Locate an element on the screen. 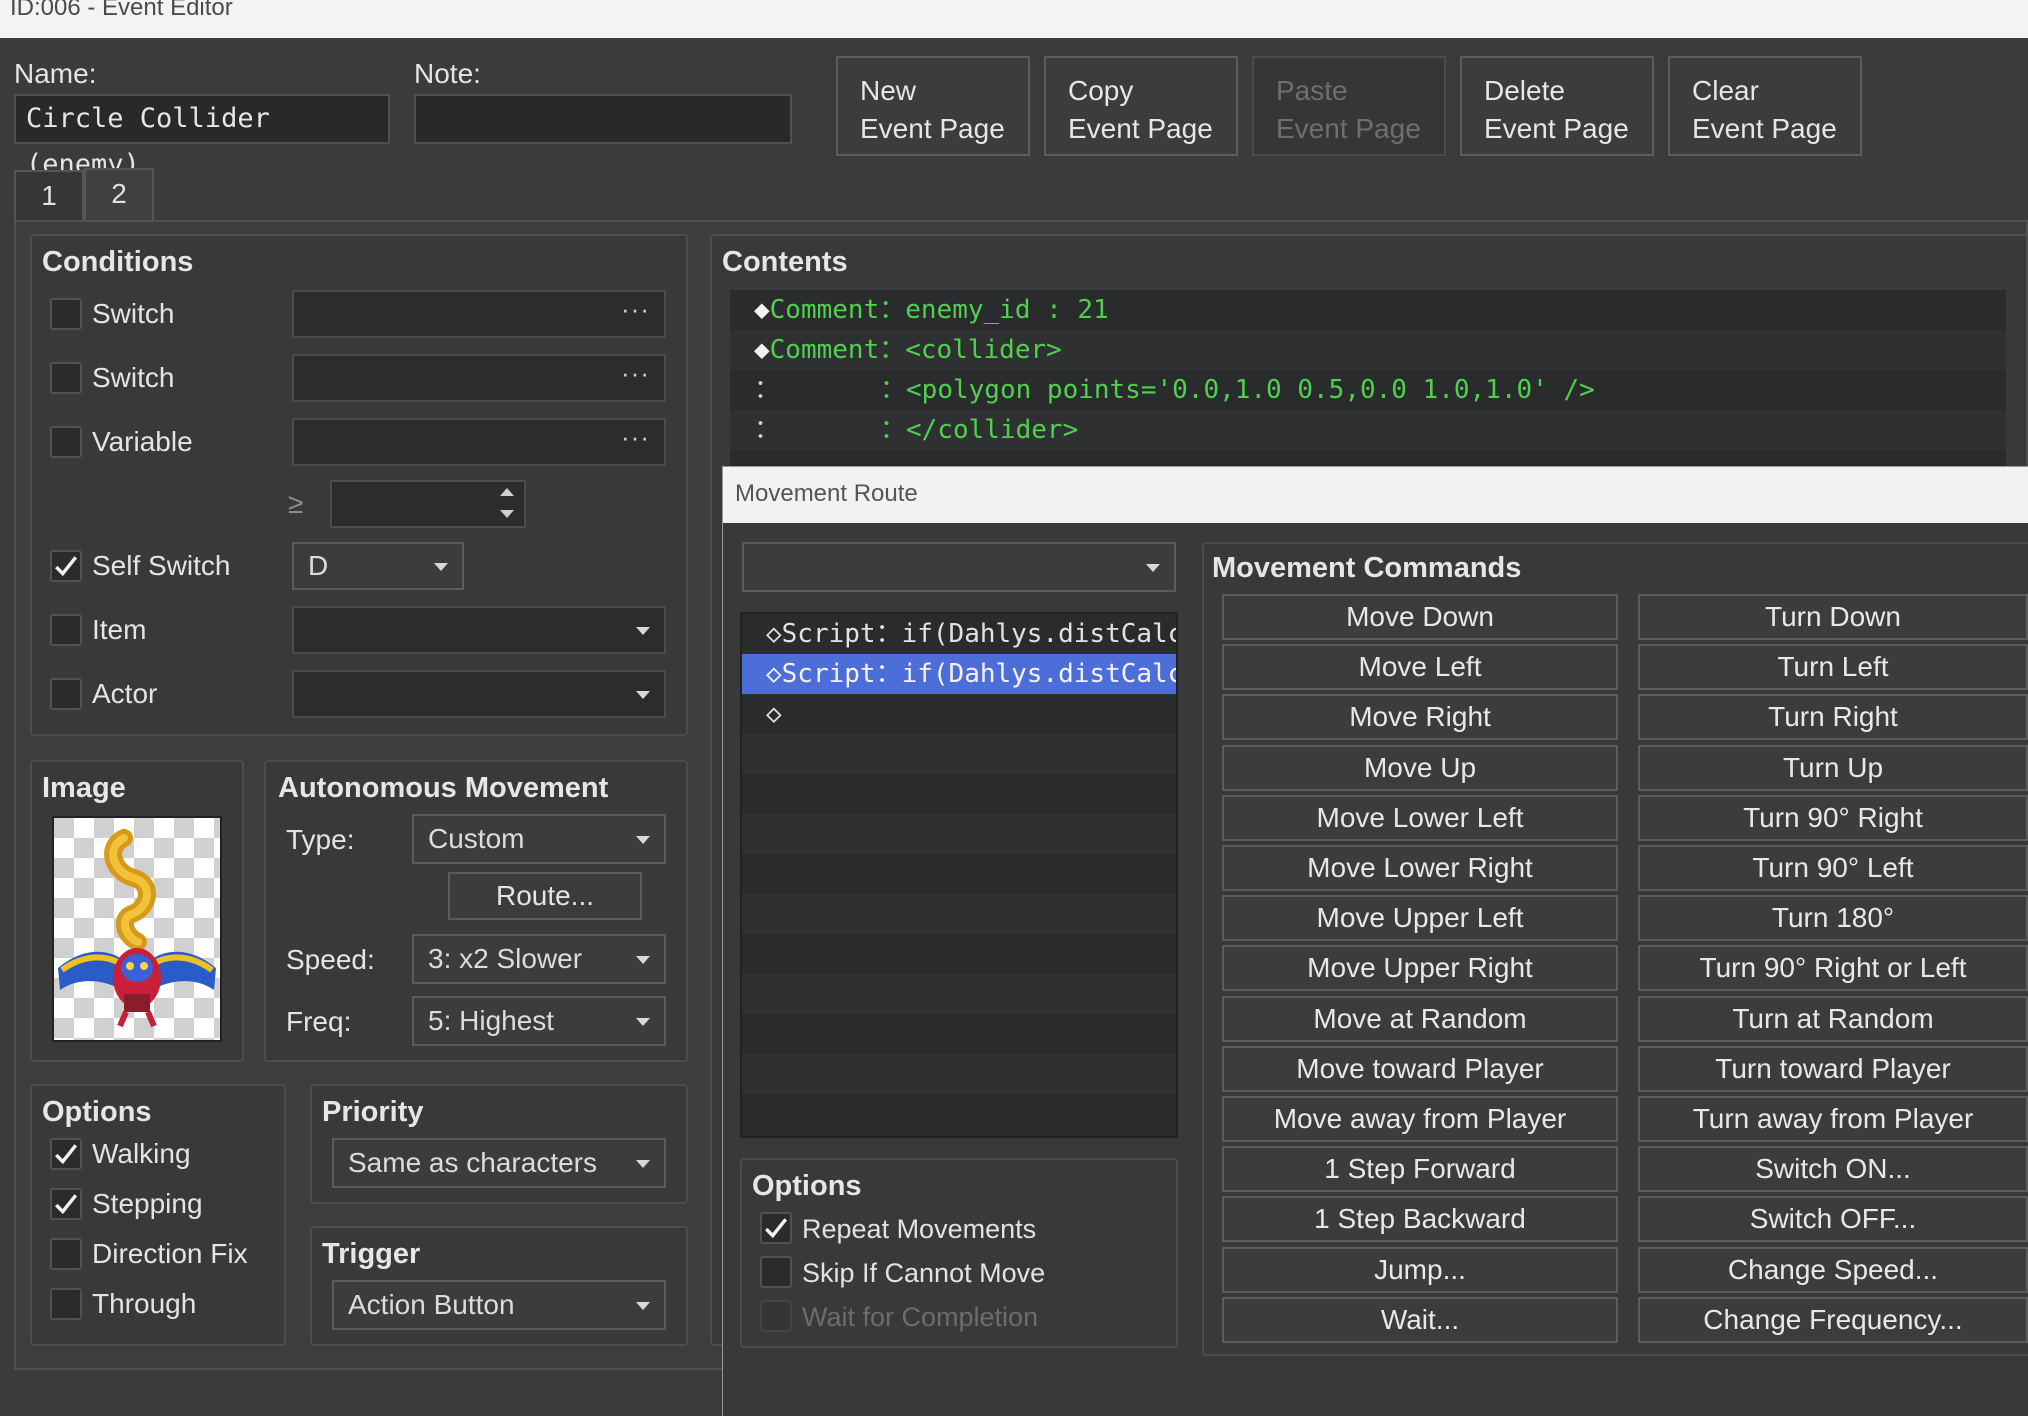 This screenshot has width=2028, height=1416. movement-command-button: Move Lower Right is located at coordinates (1420, 868).